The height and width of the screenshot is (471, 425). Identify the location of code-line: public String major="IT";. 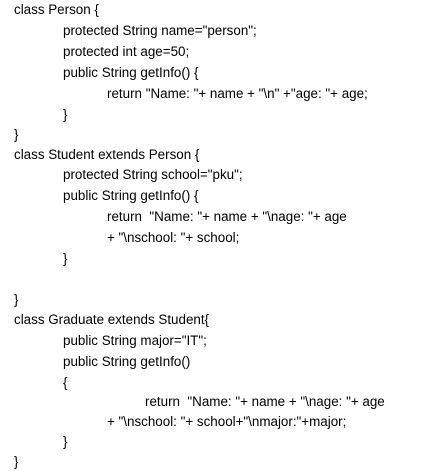
(135, 340).